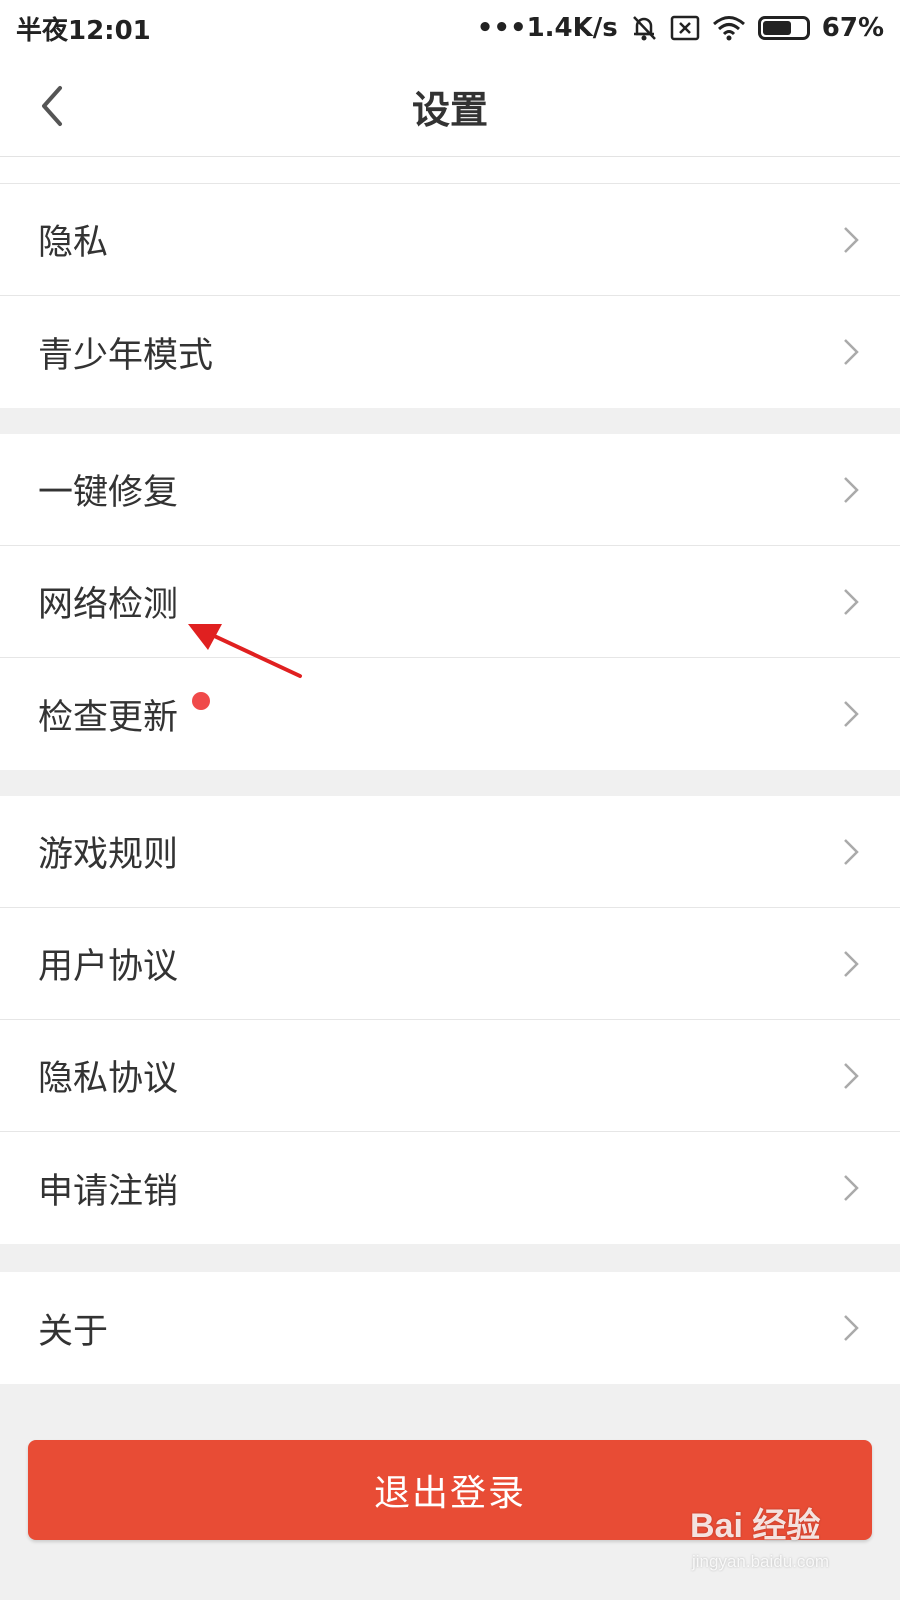 This screenshot has width=900, height=1600. What do you see at coordinates (108, 855) in the screenshot?
I see `settings-item-label: 游戏规则` at bounding box center [108, 855].